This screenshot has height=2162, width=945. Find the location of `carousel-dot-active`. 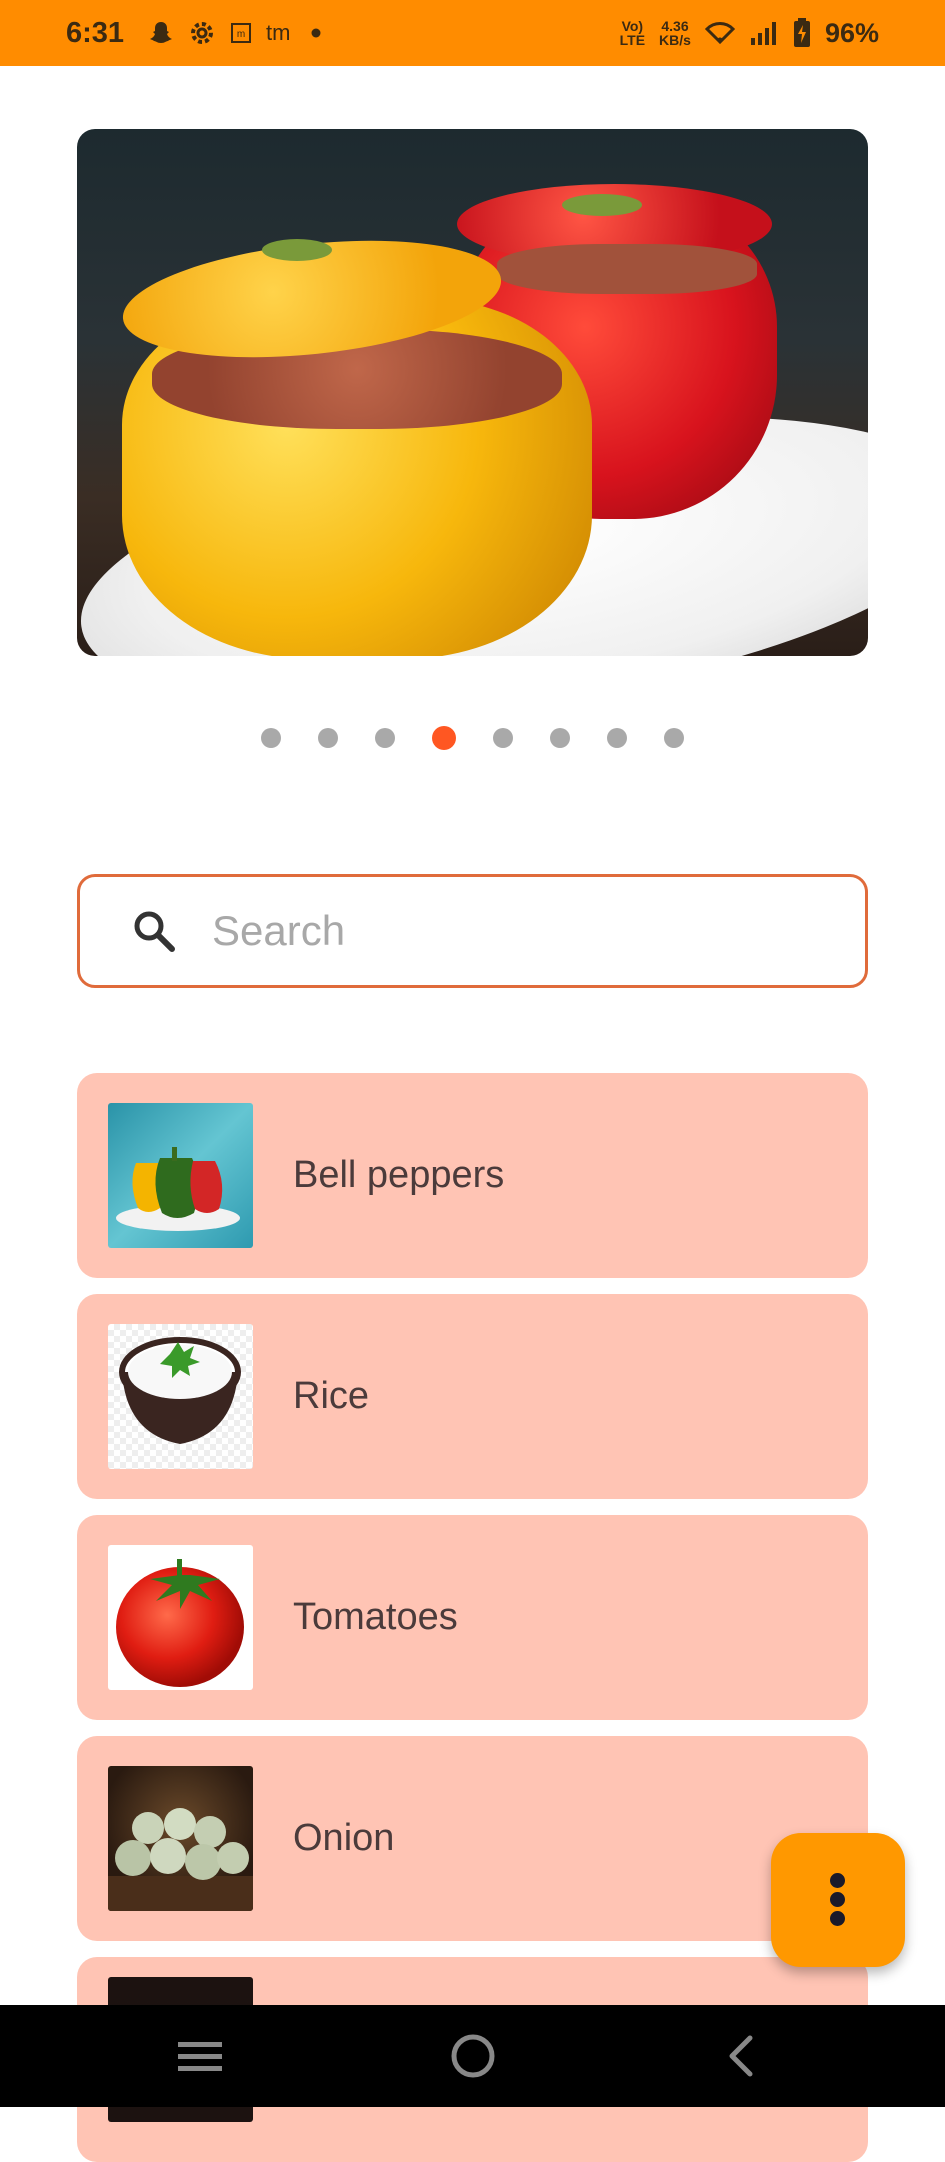

carousel-dot-active is located at coordinates (444, 738).